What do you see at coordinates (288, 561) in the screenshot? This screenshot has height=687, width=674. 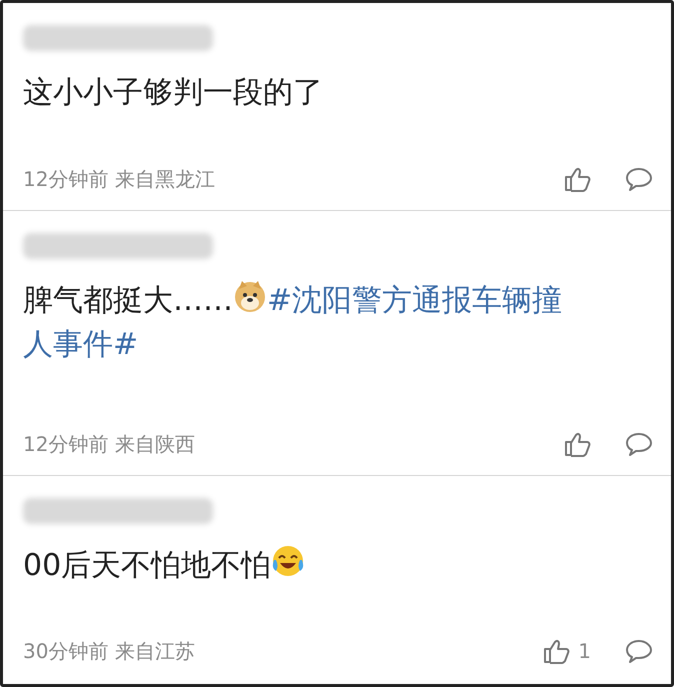 I see `laughing-emoji-icon` at bounding box center [288, 561].